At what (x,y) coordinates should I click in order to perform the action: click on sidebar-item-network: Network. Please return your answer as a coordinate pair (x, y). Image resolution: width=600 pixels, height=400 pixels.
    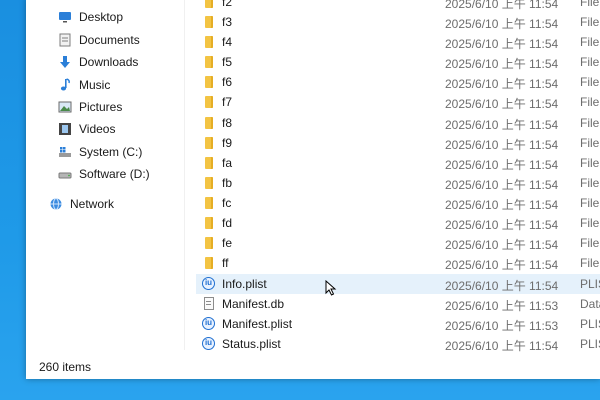
    Looking at the image, I should click on (81, 204).